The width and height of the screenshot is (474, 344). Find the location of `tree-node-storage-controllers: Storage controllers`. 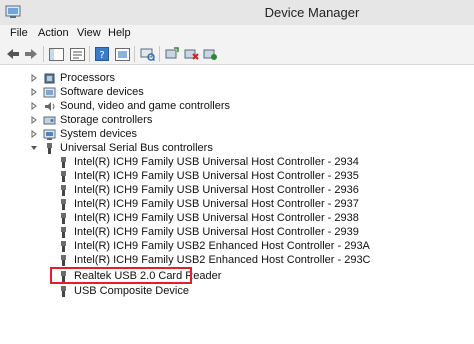

tree-node-storage-controllers: Storage controllers is located at coordinates (91, 120).